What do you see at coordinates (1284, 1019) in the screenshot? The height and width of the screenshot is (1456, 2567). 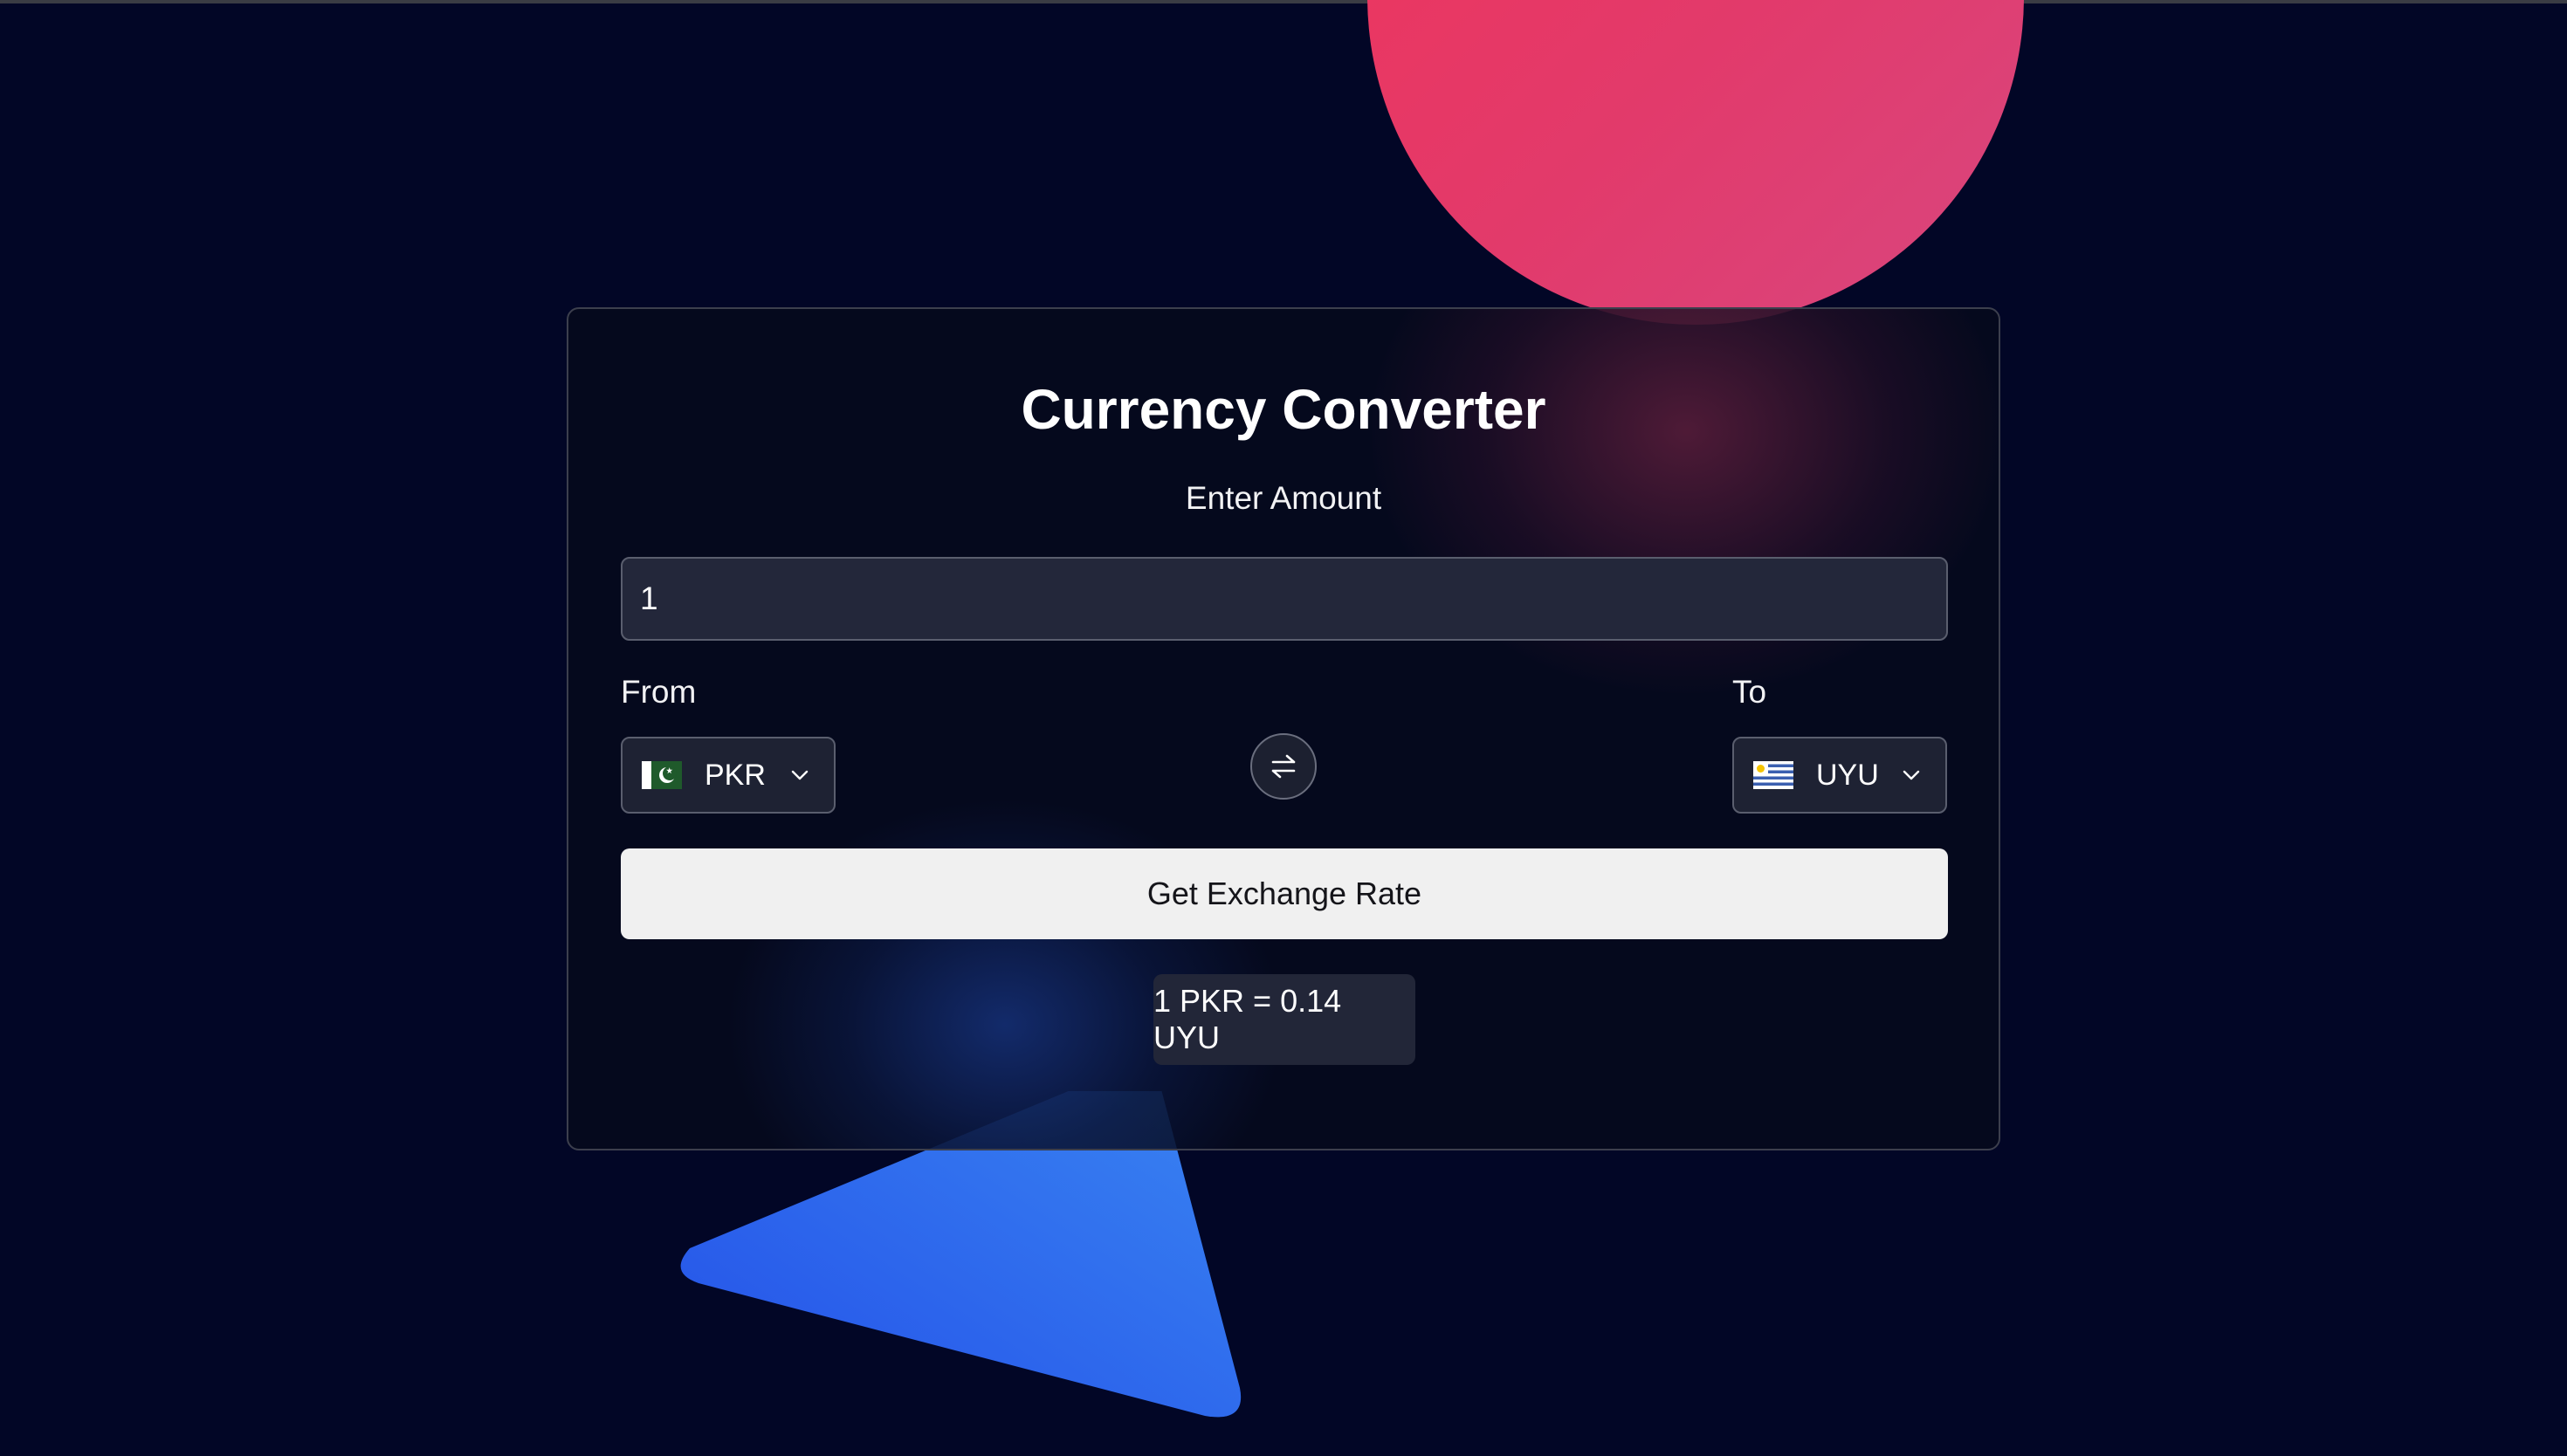 I see `exchange-result: 1 PKR = 0.14 UYU` at bounding box center [1284, 1019].